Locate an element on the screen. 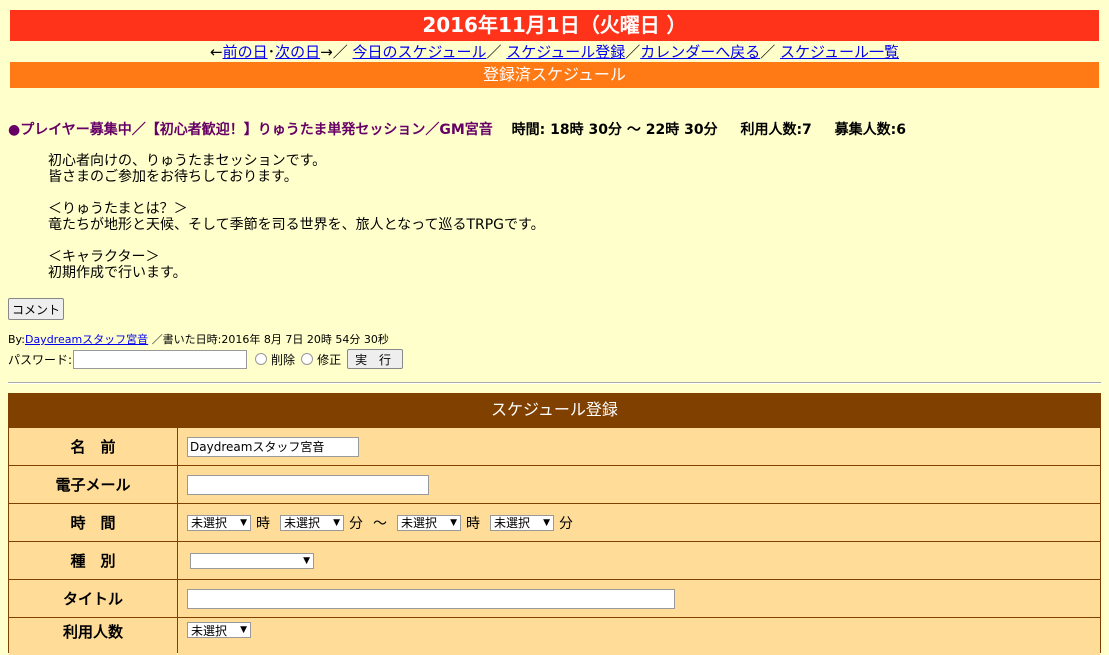  end-minute-select: 未選択 ▼ is located at coordinates (522, 522).